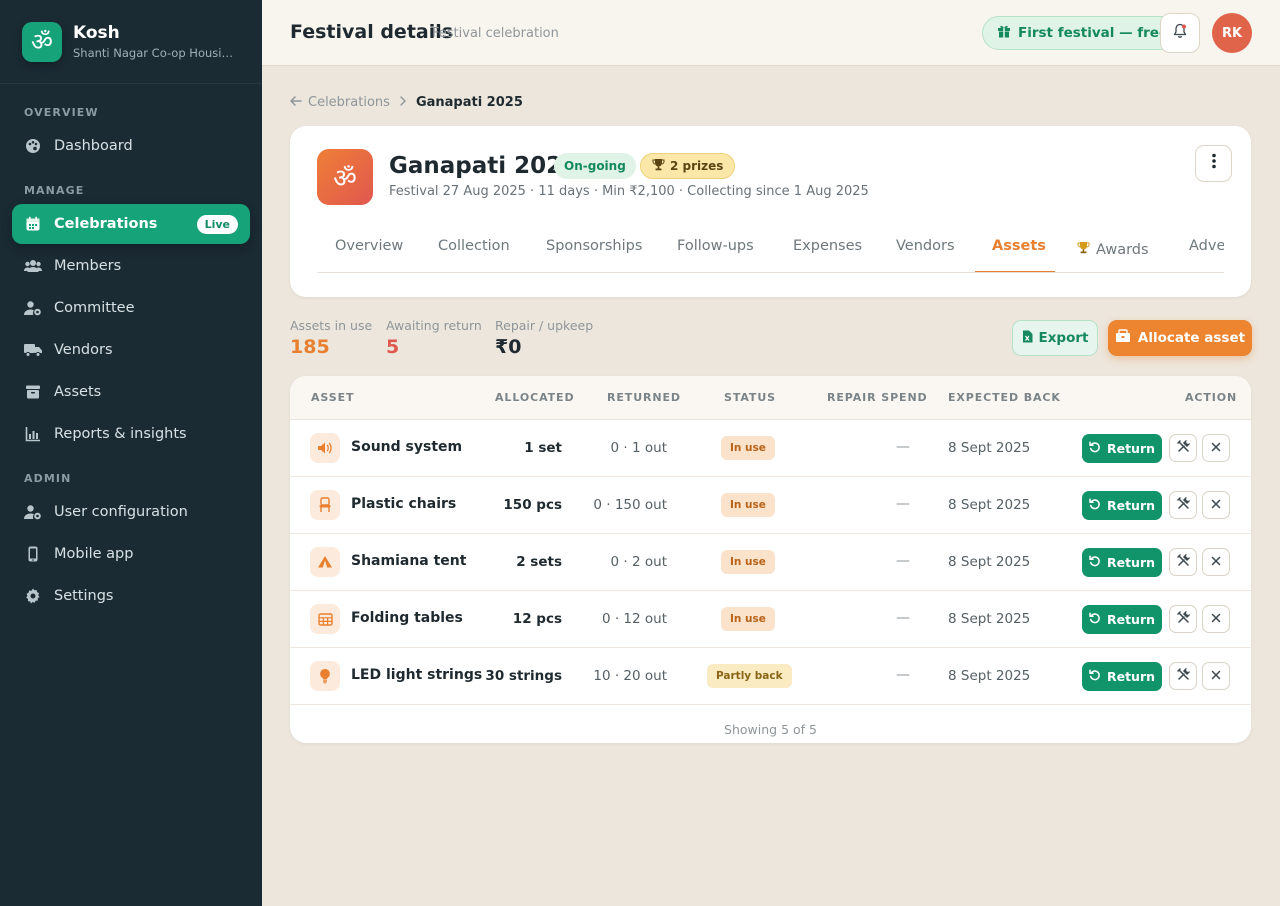  What do you see at coordinates (1232, 33) in the screenshot?
I see `avatar: RK` at bounding box center [1232, 33].